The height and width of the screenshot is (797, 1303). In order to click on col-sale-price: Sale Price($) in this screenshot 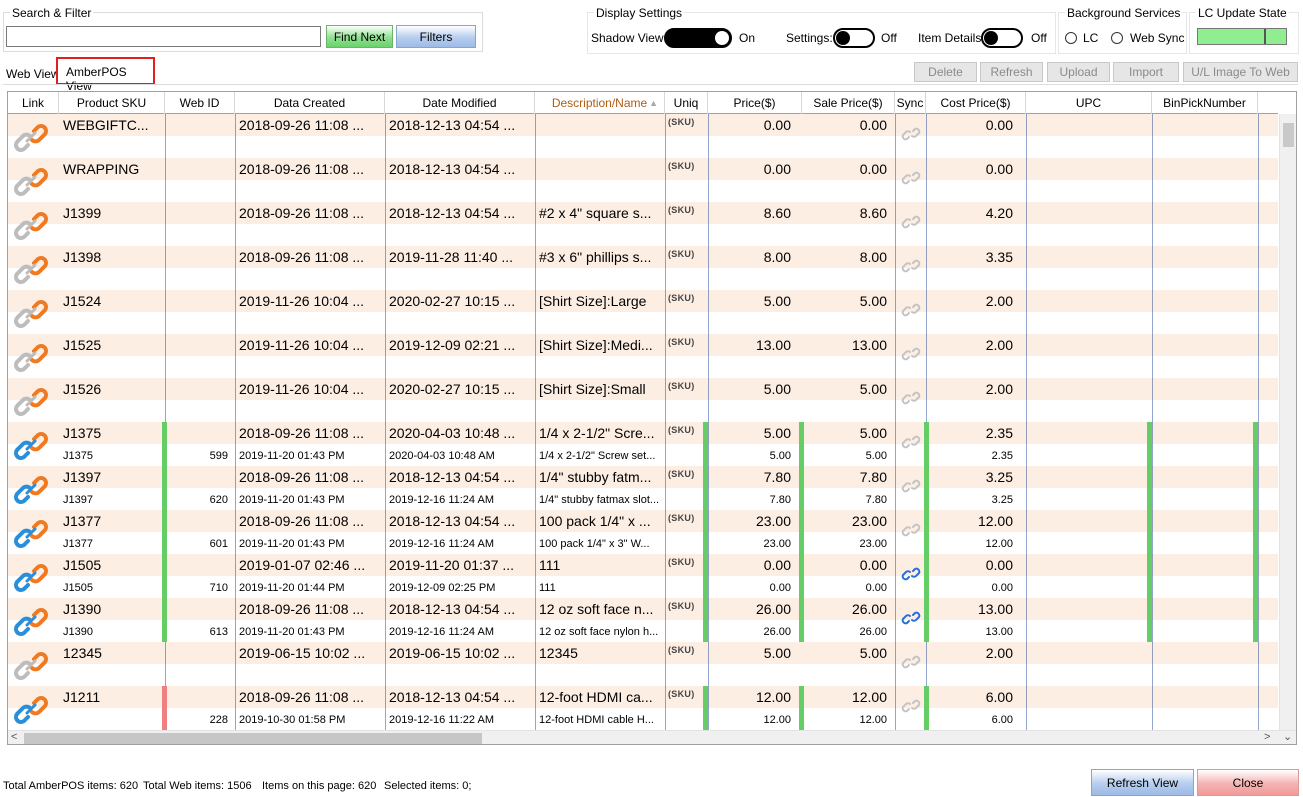, I will do `click(848, 103)`.